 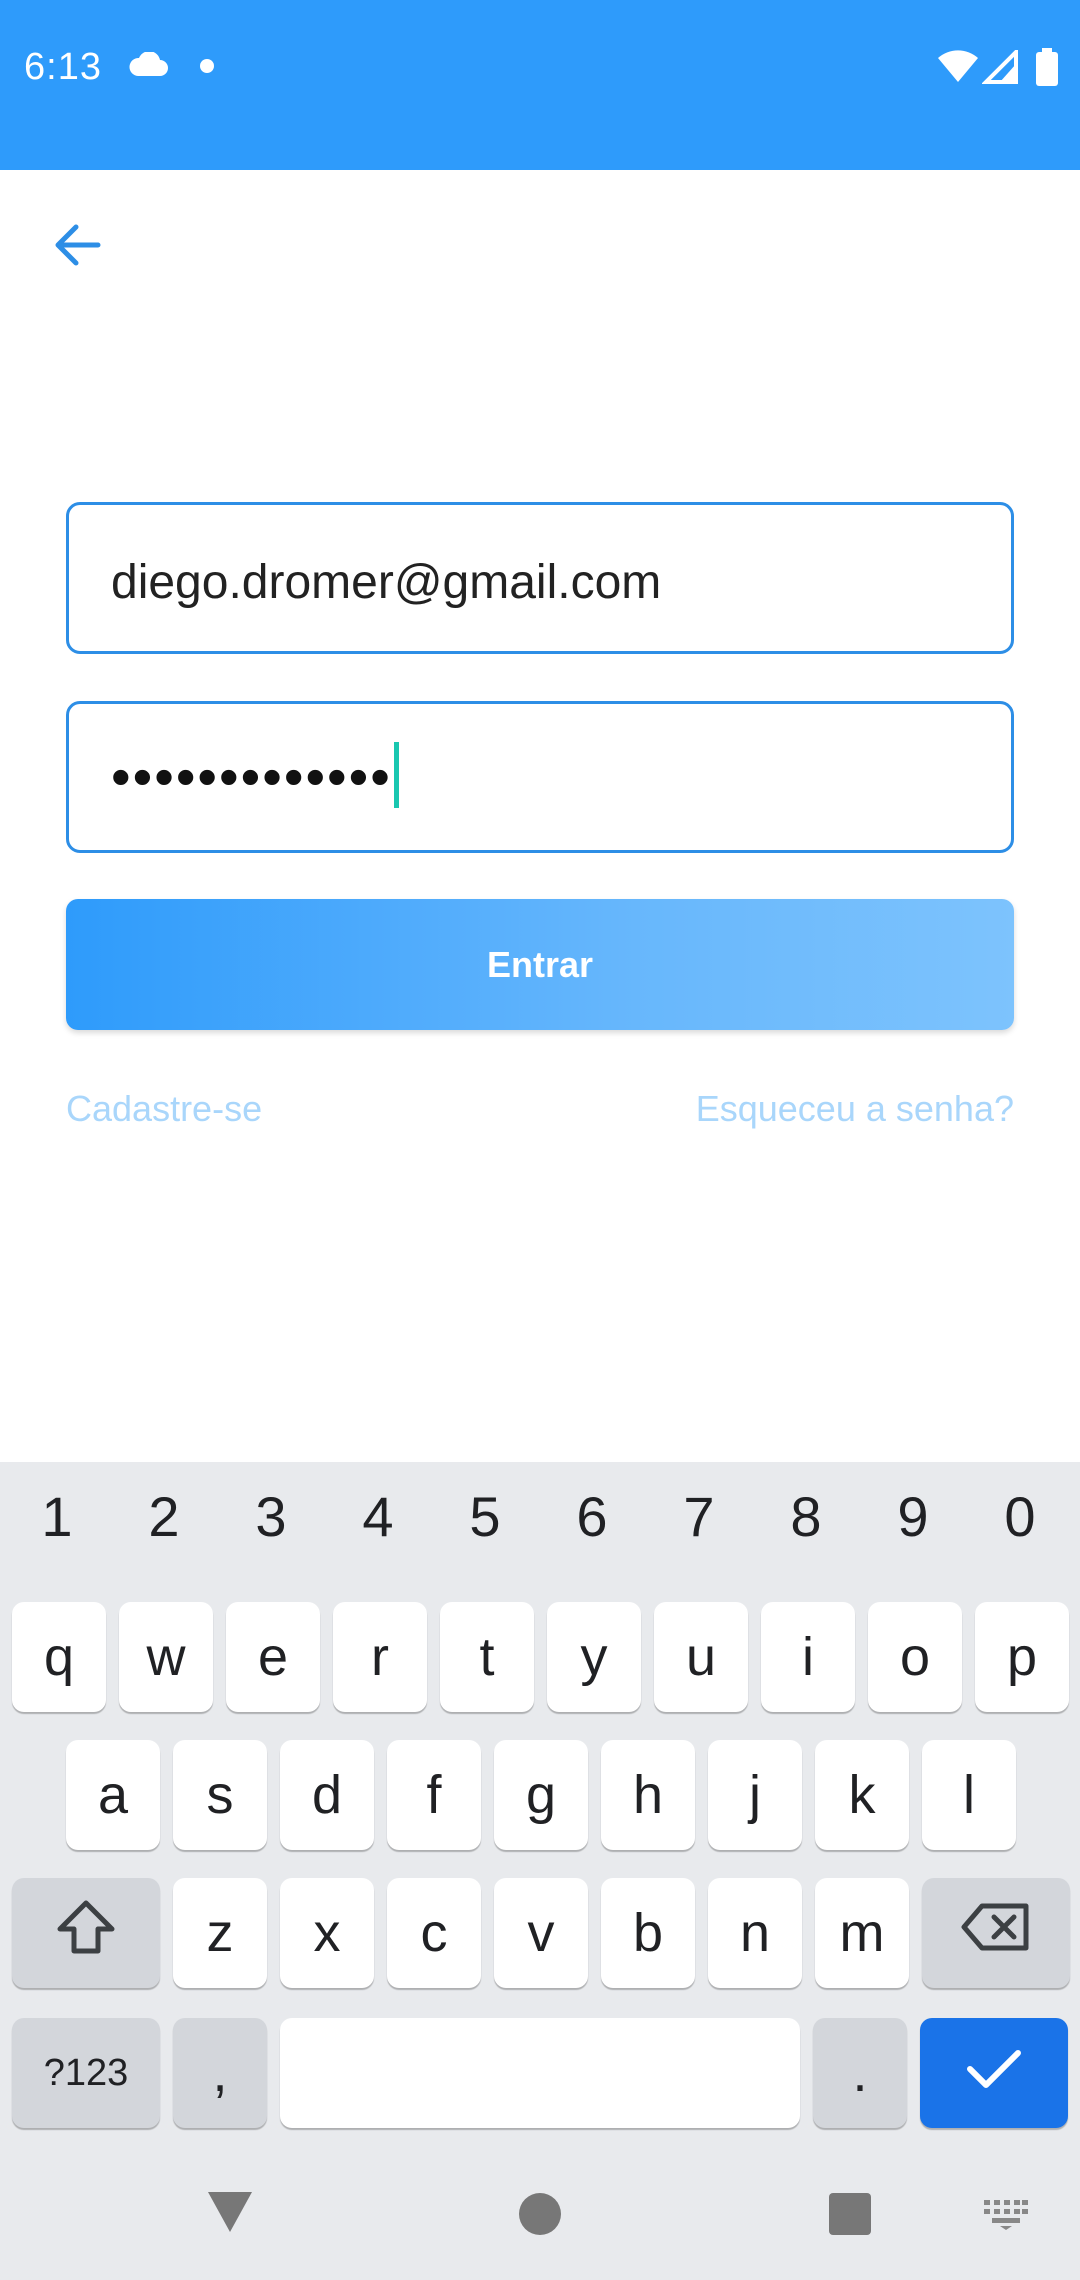 I want to click on arrow-left-icon, so click(x=77, y=247).